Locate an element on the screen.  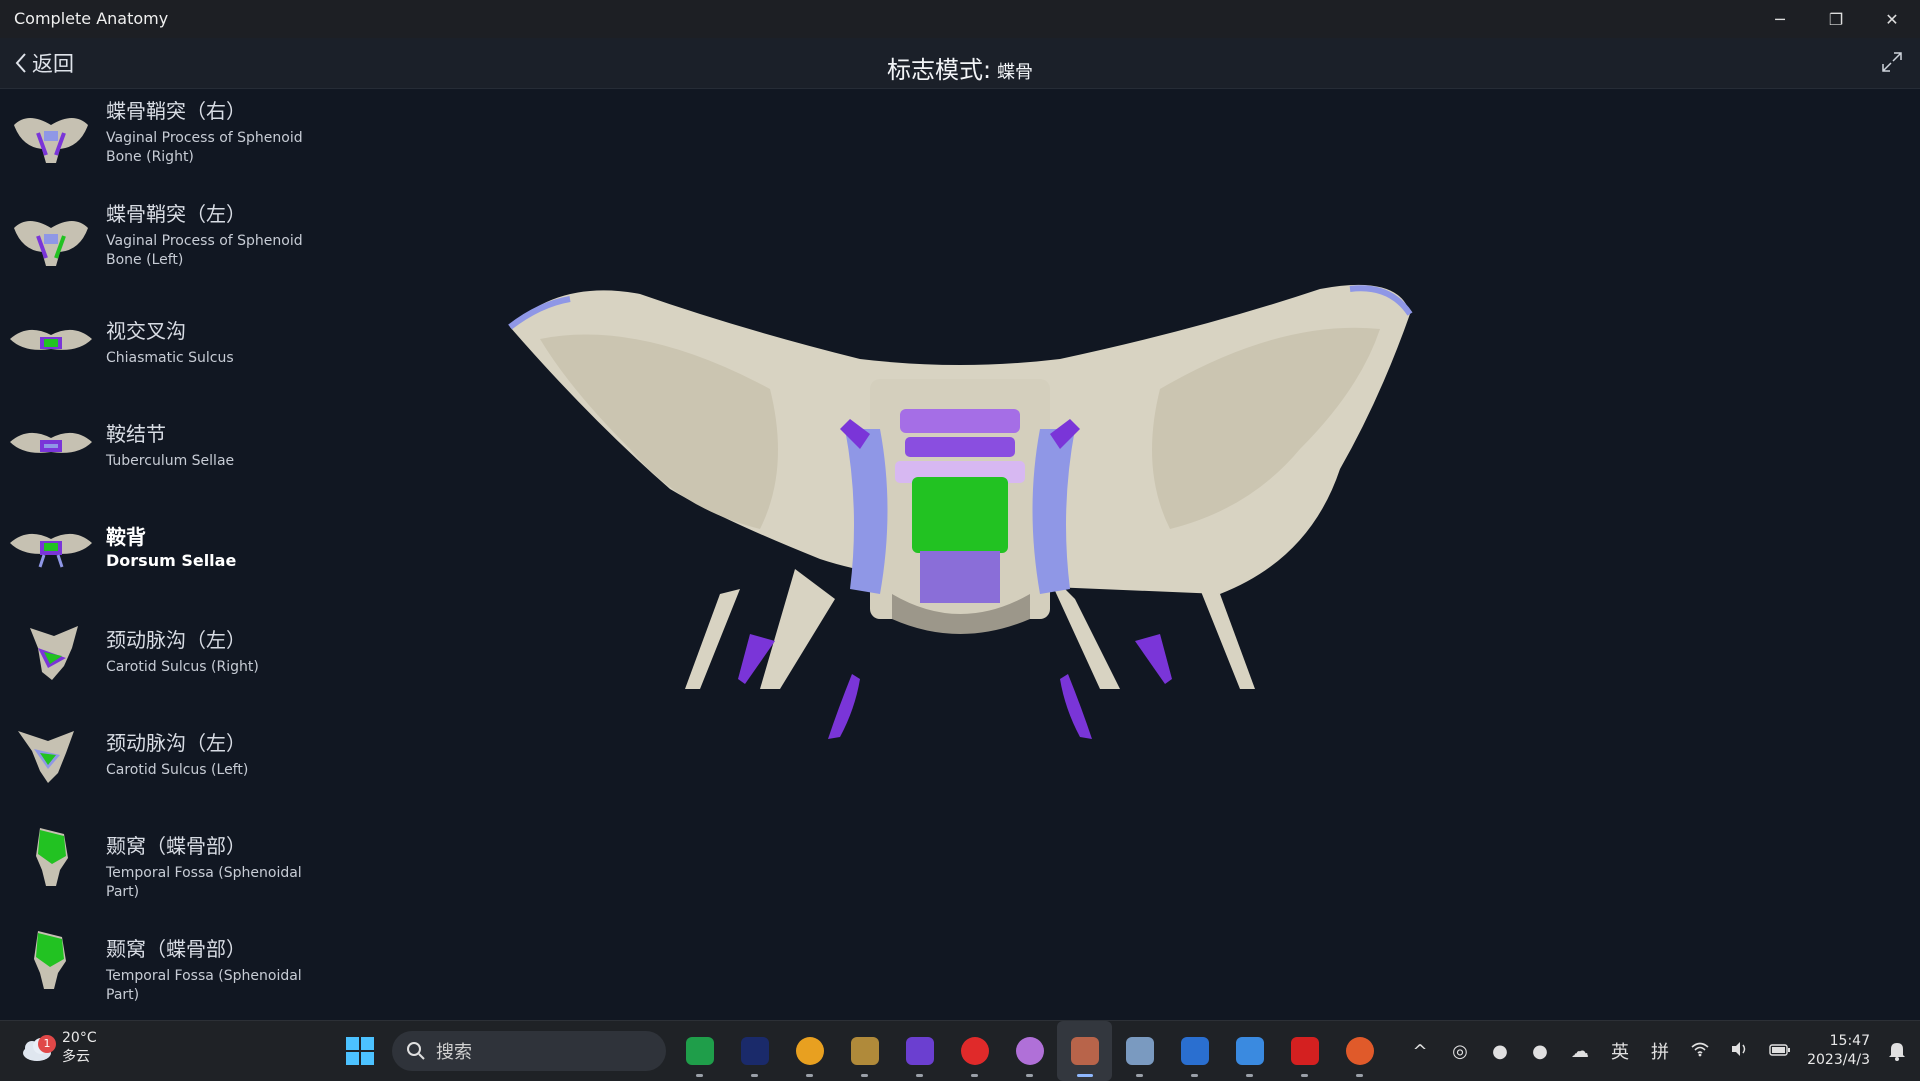
camera-tray-icon: ◎ is located at coordinates (1460, 1051).